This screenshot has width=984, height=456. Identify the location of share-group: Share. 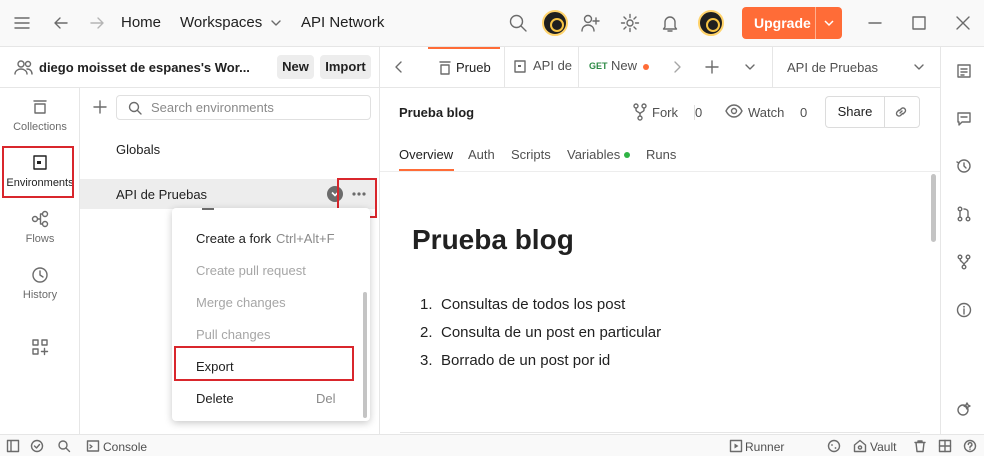
(872, 112).